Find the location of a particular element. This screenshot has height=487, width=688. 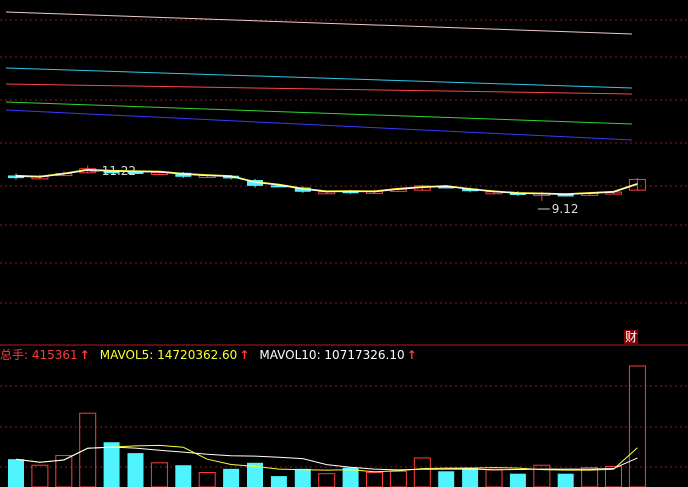

finance-badge: 财 is located at coordinates (631, 337).